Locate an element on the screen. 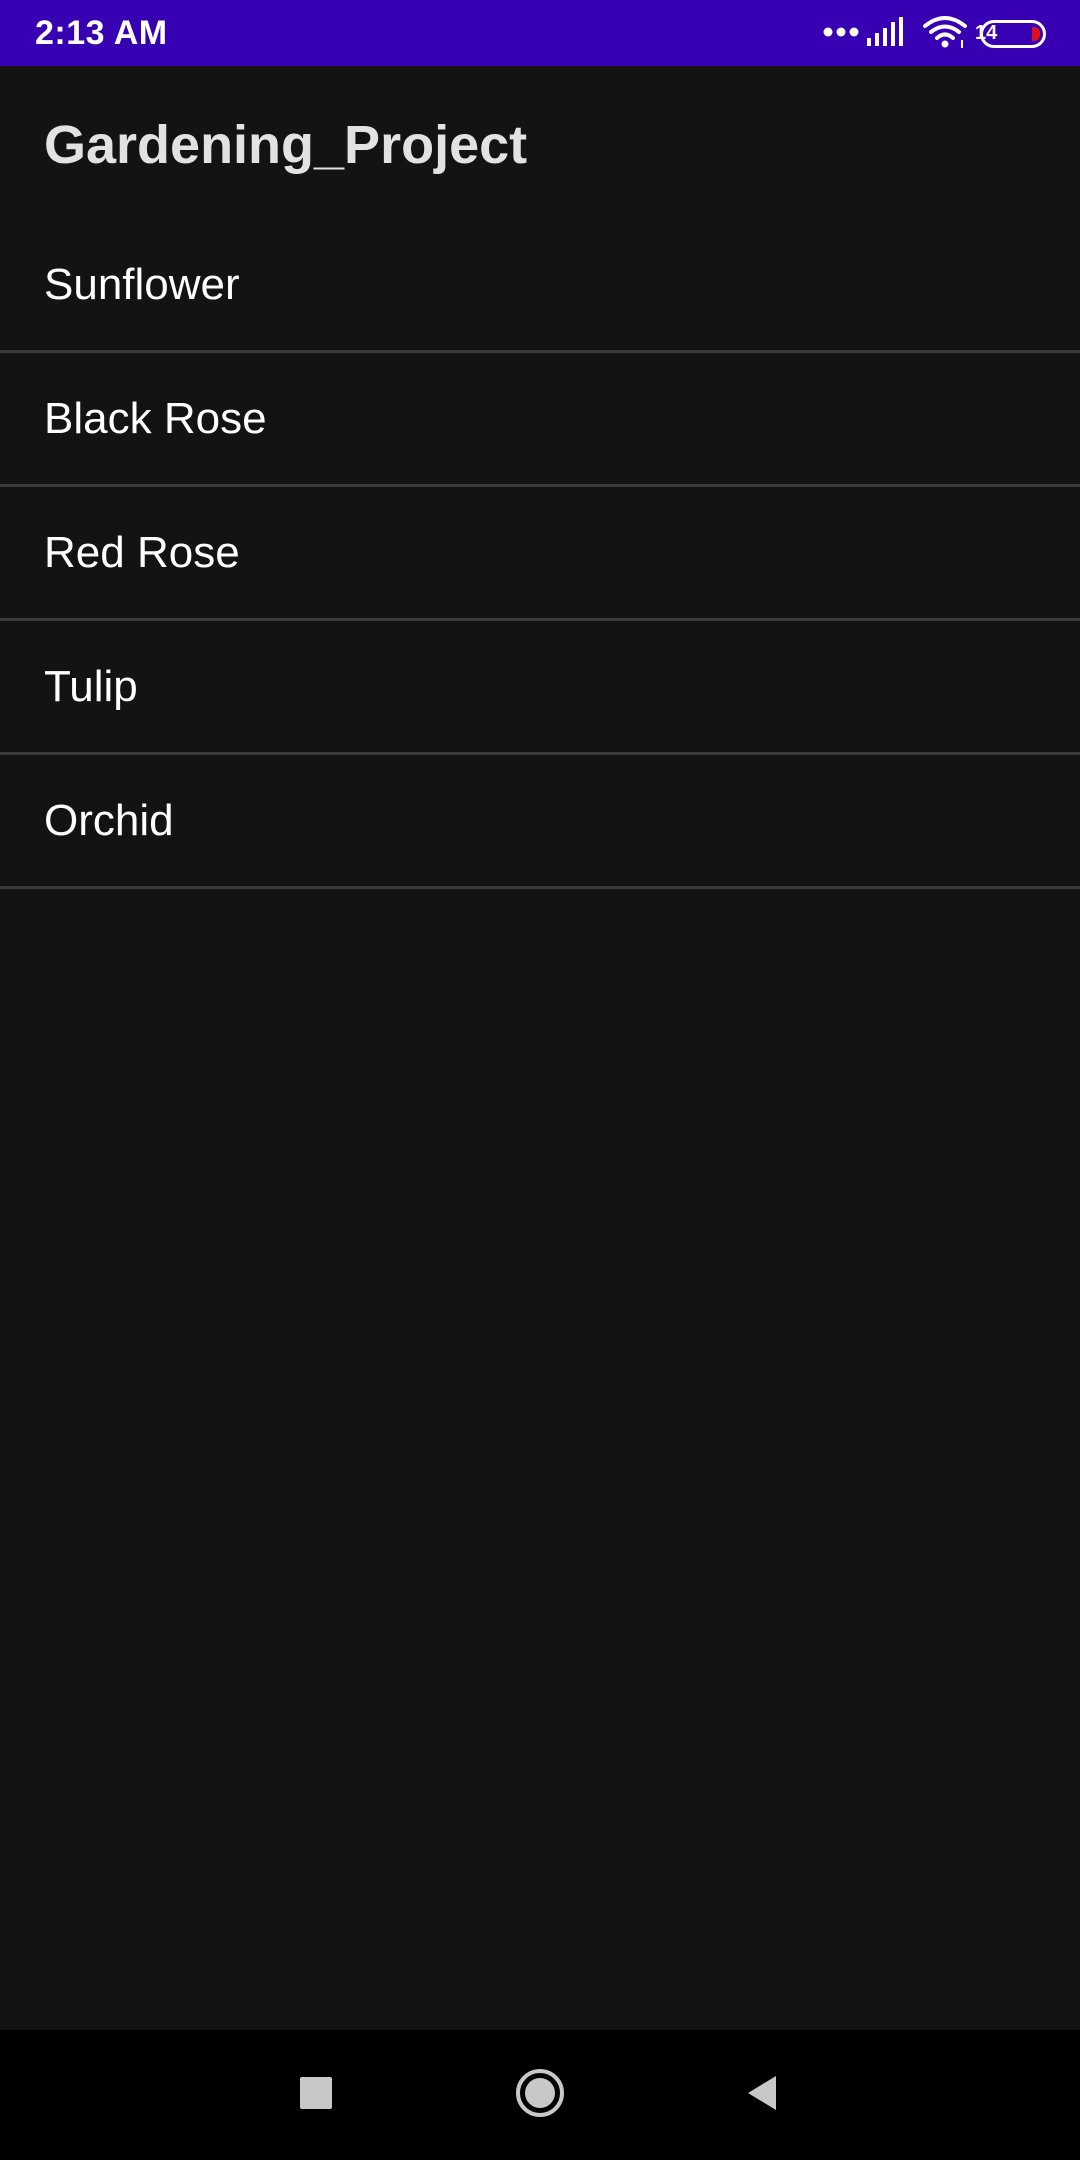 The image size is (1080, 2160). battery-fill is located at coordinates (1036, 34).